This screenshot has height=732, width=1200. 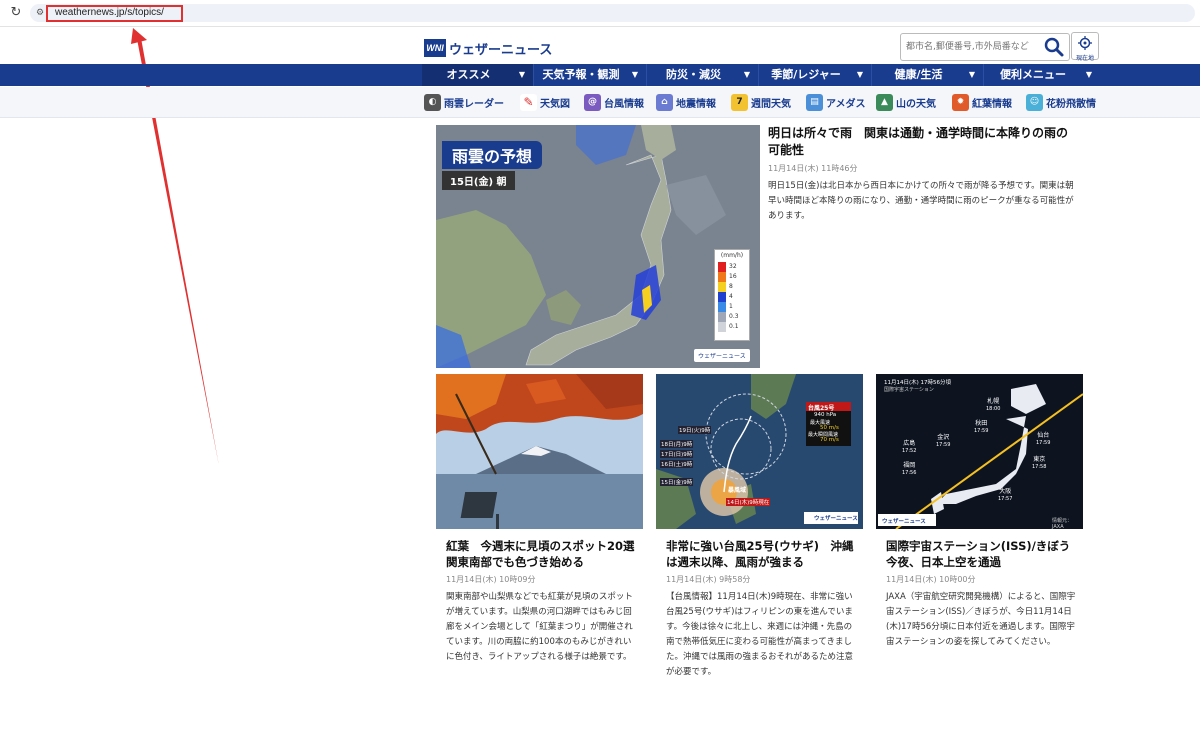 What do you see at coordinates (981, 426) in the screenshot?
I see `iss-city-time: 秋田 17:59` at bounding box center [981, 426].